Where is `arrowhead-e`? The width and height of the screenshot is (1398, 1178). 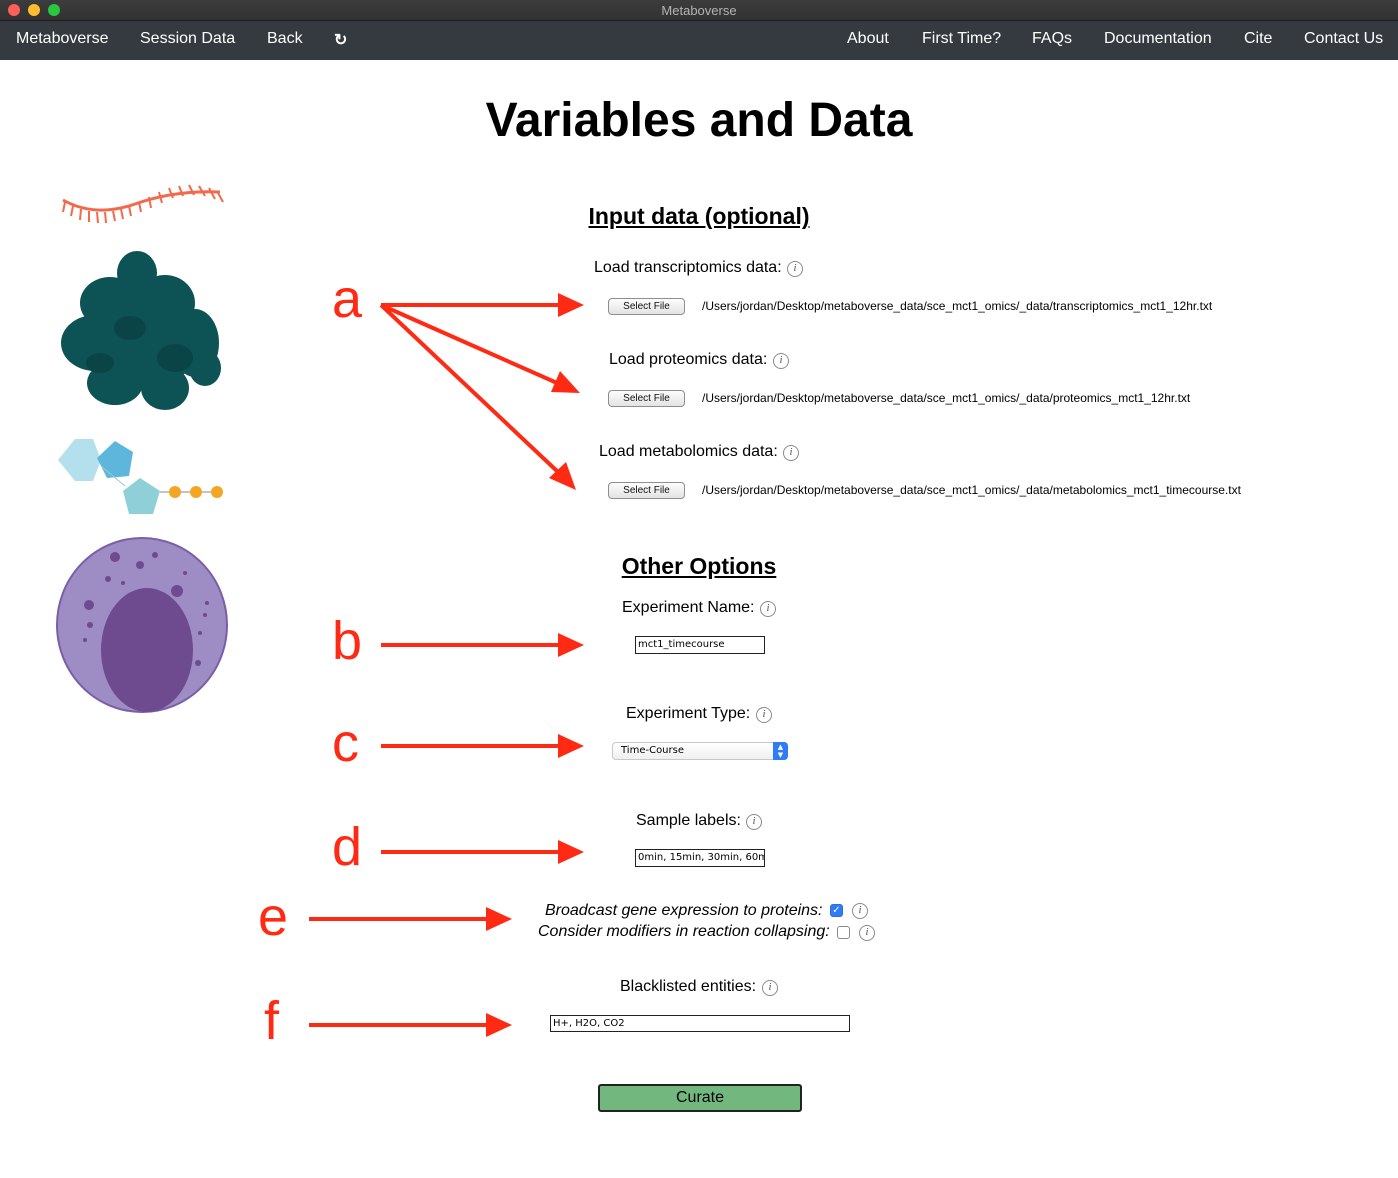 arrowhead-e is located at coordinates (499, 919).